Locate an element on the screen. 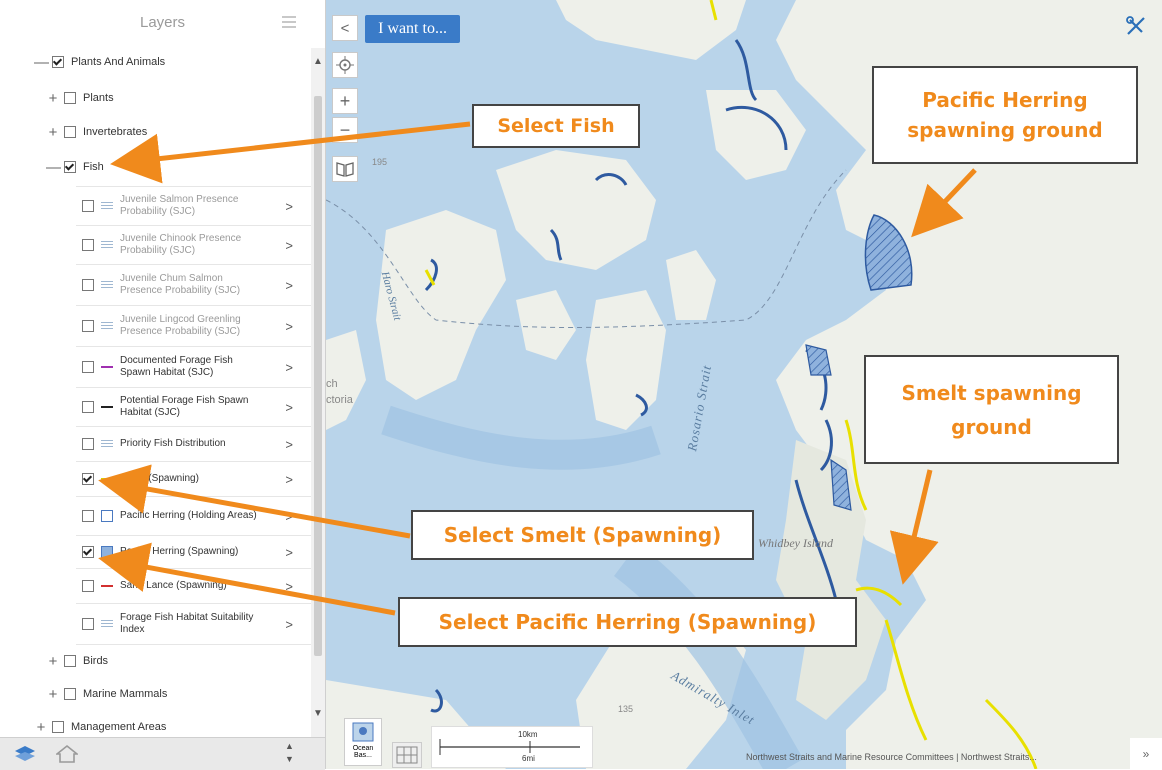  home-icon is located at coordinates (67, 754).